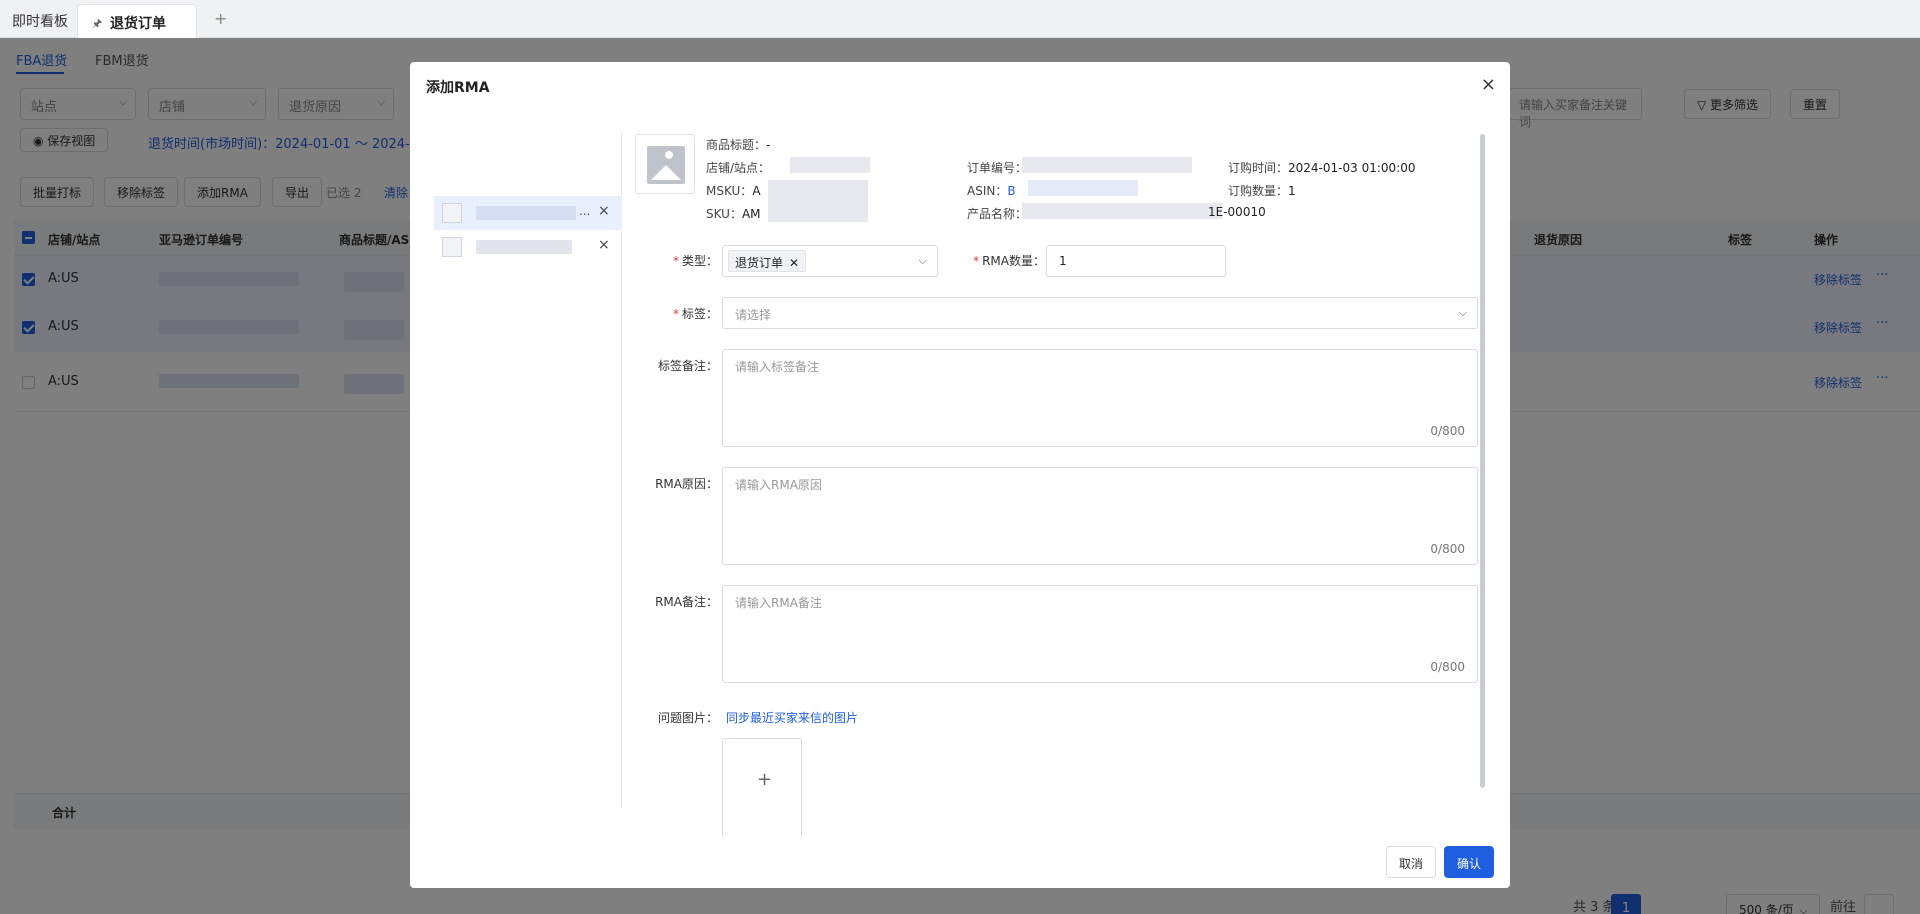 Image resolution: width=1920 pixels, height=914 pixels. Describe the element at coordinates (738, 168) in the screenshot. I see `store-info: 店铺/站点：` at that location.